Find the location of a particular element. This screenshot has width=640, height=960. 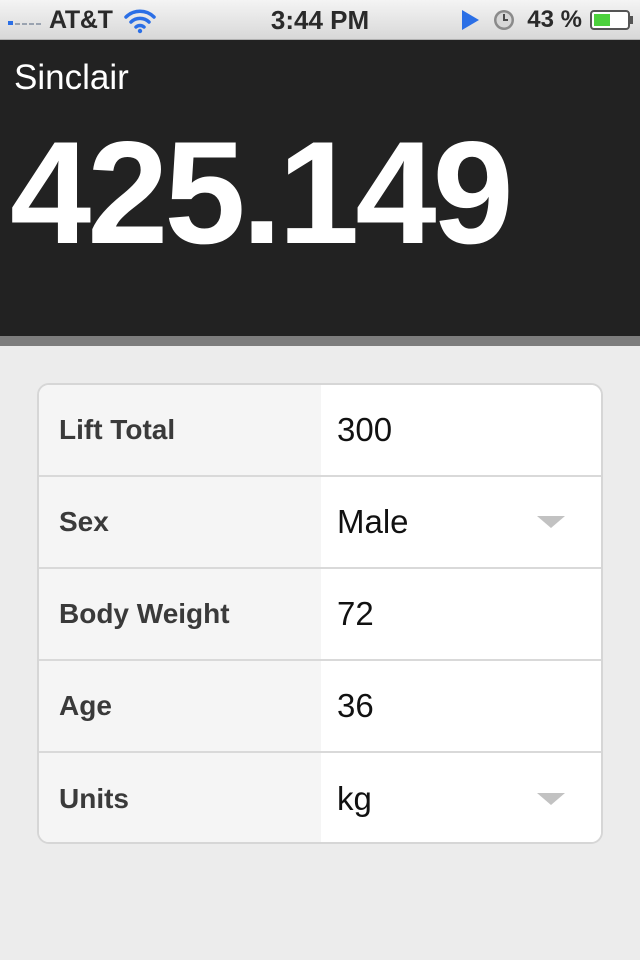

status-bar: AT&T 3:44 PM 43 % is located at coordinates (320, 20).